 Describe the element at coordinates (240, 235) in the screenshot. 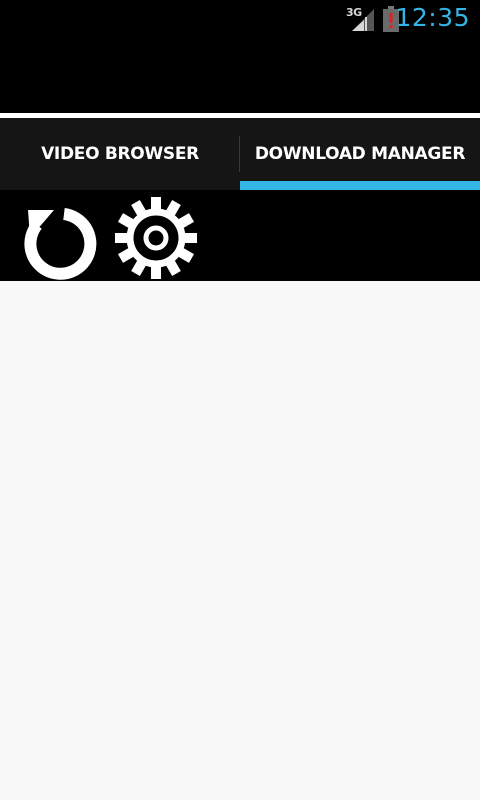

I see `toolbar` at that location.